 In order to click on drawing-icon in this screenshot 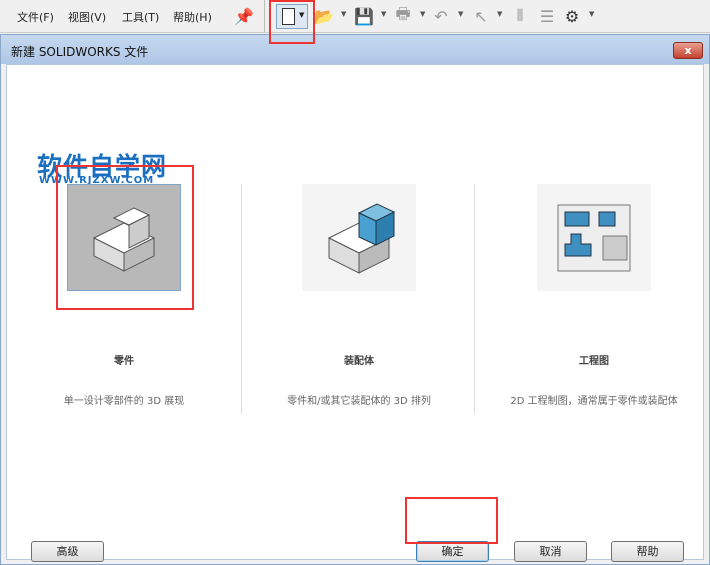, I will do `click(594, 237)`.